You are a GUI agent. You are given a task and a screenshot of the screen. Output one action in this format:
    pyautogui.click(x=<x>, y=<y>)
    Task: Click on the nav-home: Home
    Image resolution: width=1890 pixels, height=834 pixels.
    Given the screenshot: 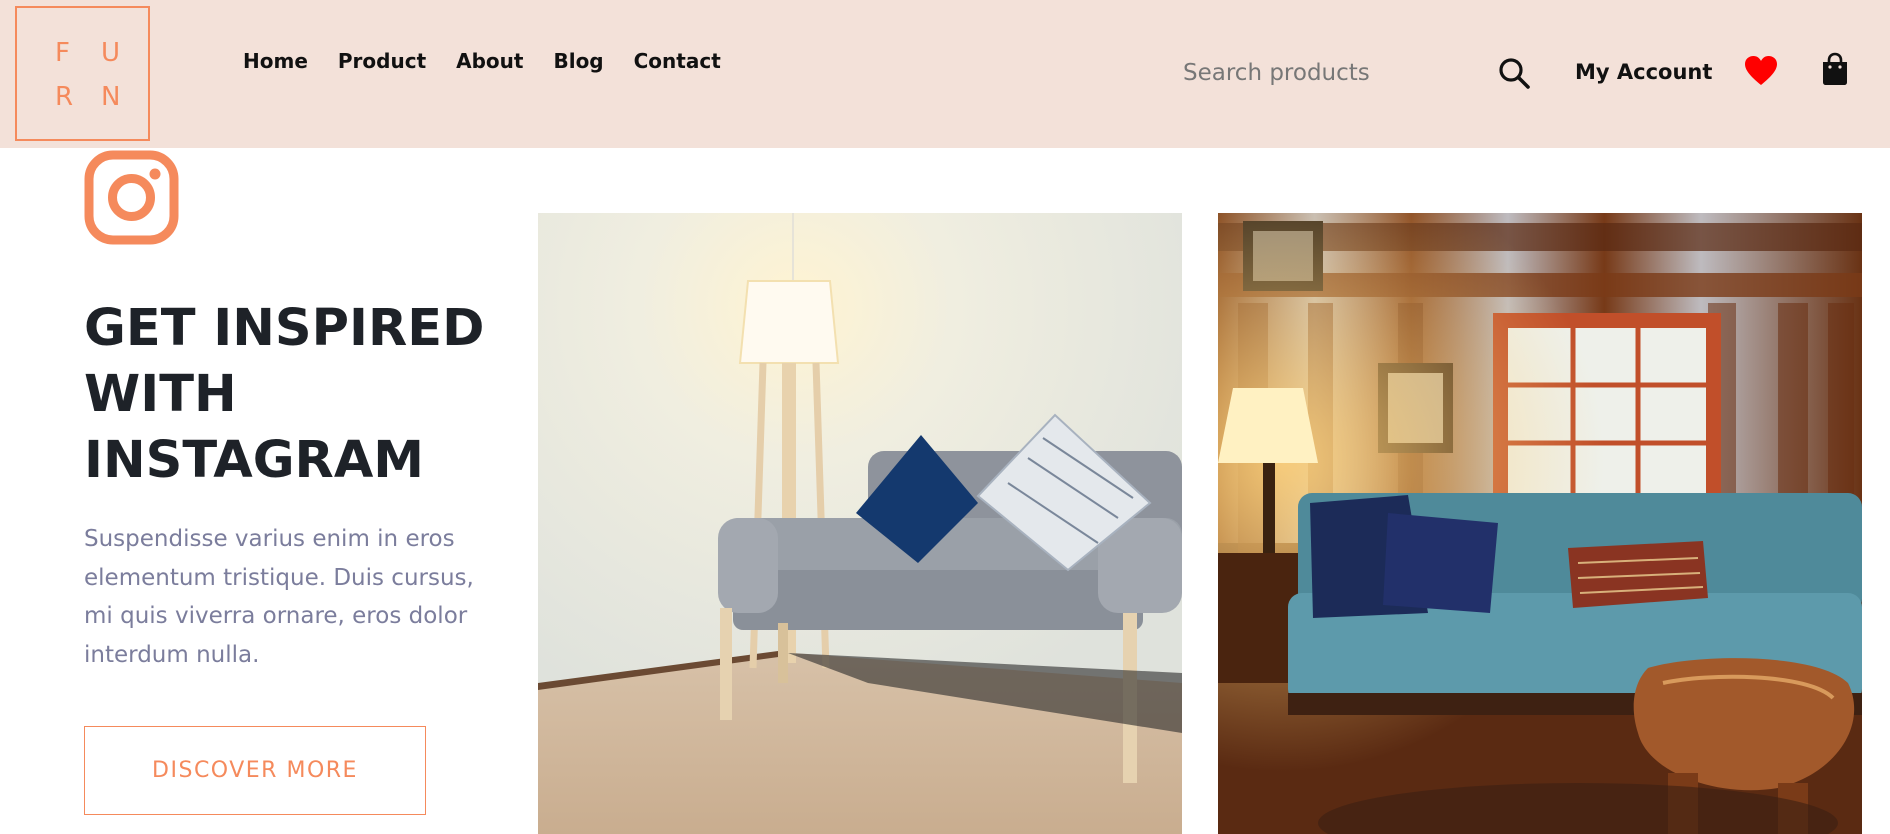 What is the action you would take?
    pyautogui.click(x=275, y=61)
    